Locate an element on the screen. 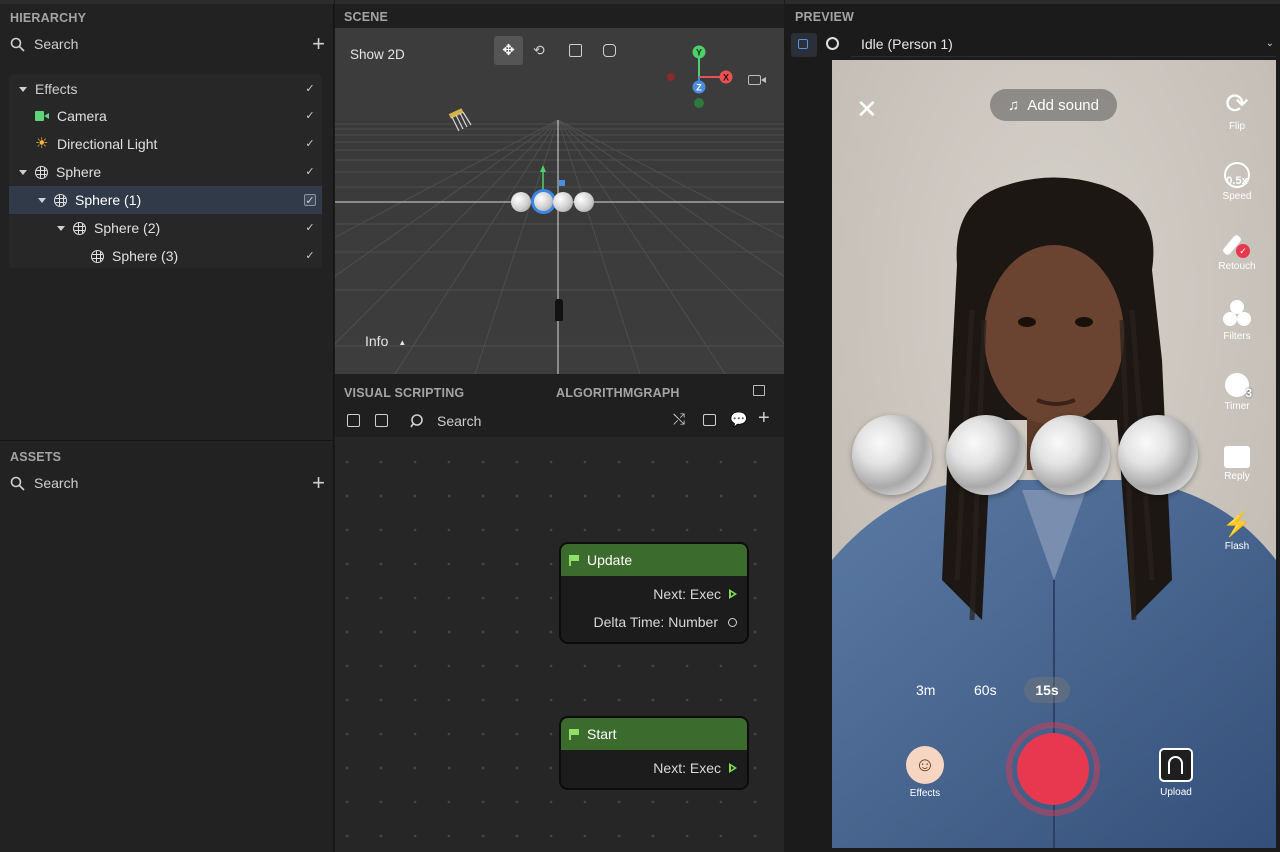 The image size is (1280, 852). assets-search: Search + is located at coordinates (167, 483).